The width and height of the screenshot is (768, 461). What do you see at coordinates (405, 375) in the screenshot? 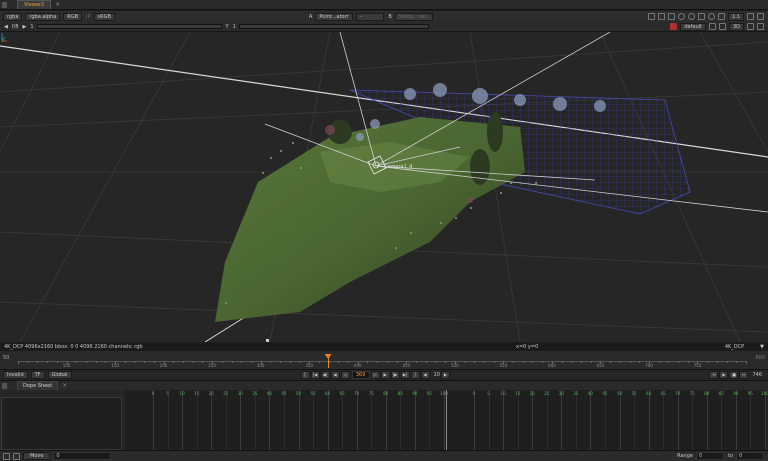
I see `last-frame-button: ▶|` at bounding box center [405, 375].